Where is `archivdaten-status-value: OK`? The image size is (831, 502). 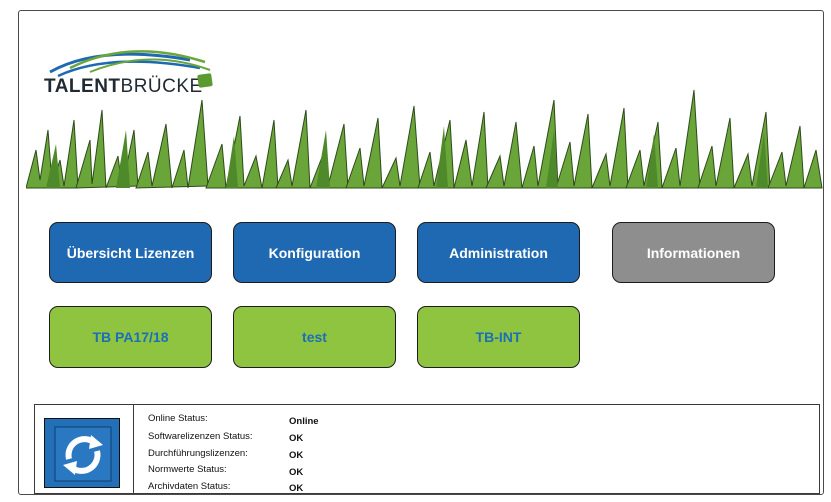 archivdaten-status-value: OK is located at coordinates (296, 488).